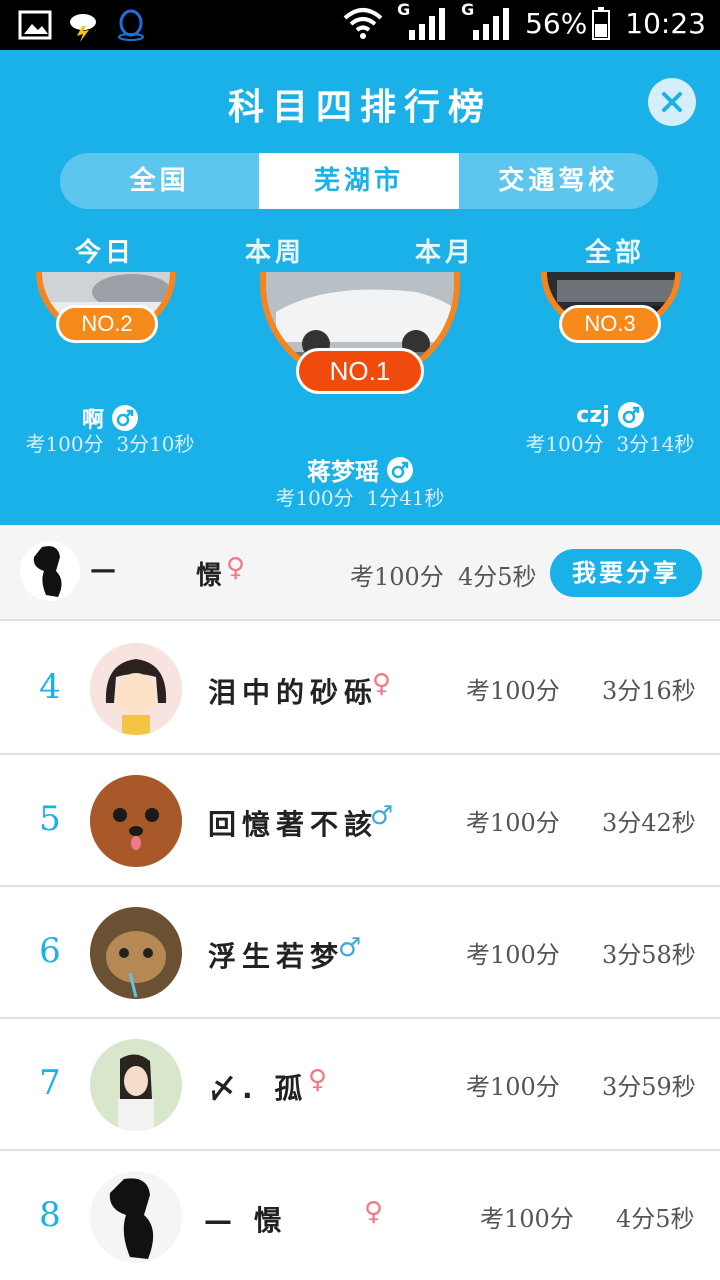 Image resolution: width=720 pixels, height=1280 pixels. I want to click on region-segment-control: 全国 芜湖市 交通驾校, so click(359, 181).